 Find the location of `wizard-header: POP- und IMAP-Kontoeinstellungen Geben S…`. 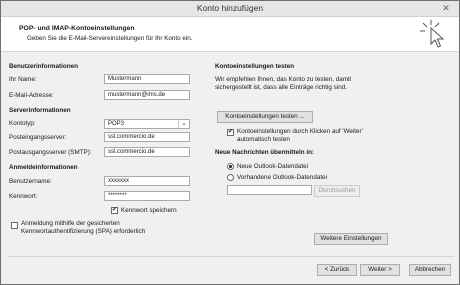

wizard-header: POP- und IMAP-Kontoeinstellungen Geben S… is located at coordinates (230, 34).